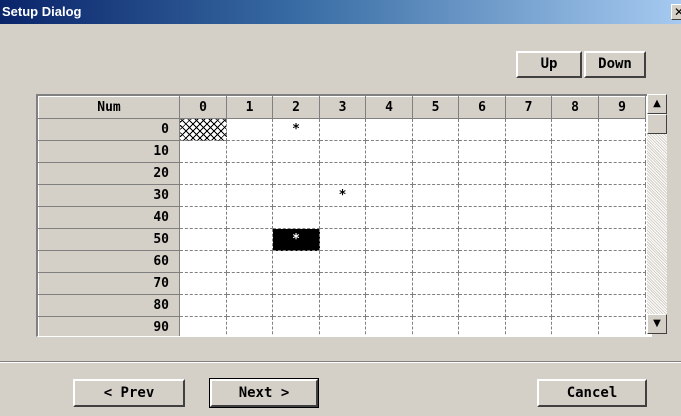 The image size is (681, 416). I want to click on row-header: 20, so click(109, 173).